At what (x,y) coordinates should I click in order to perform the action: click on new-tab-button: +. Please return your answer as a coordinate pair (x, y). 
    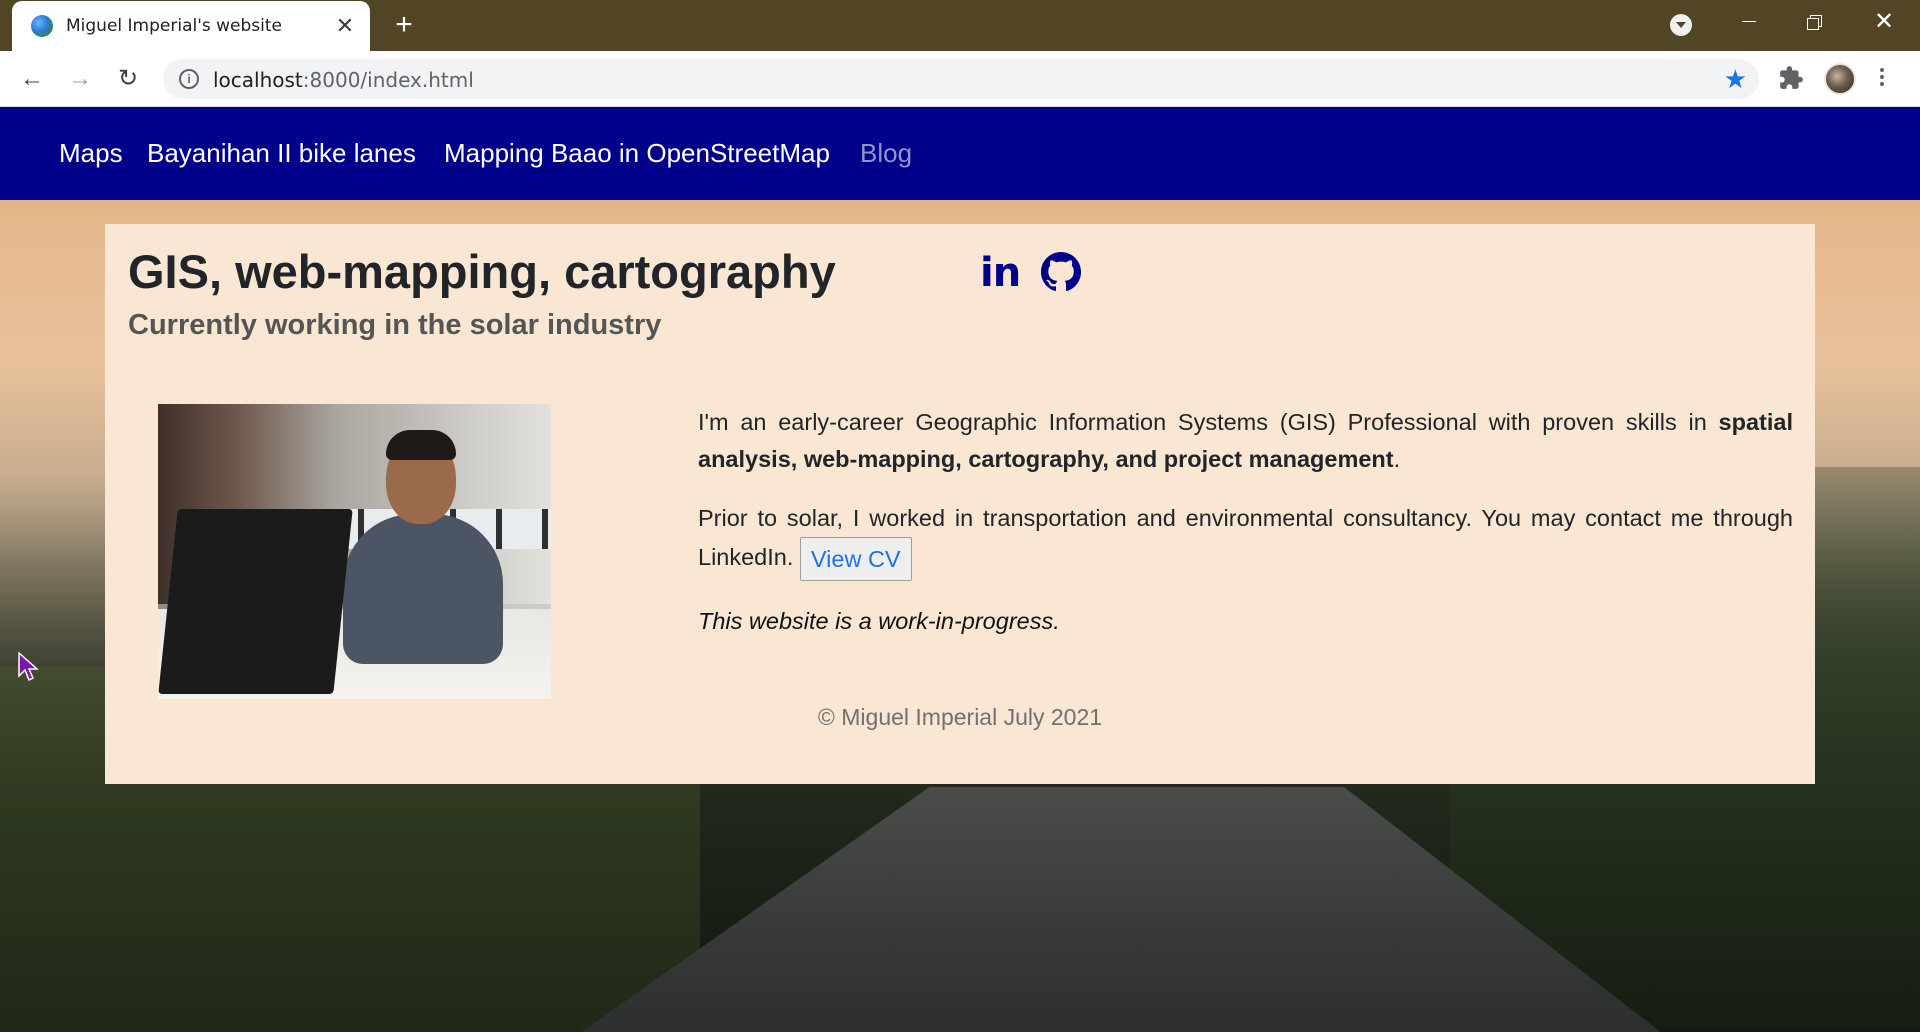
    Looking at the image, I should click on (404, 26).